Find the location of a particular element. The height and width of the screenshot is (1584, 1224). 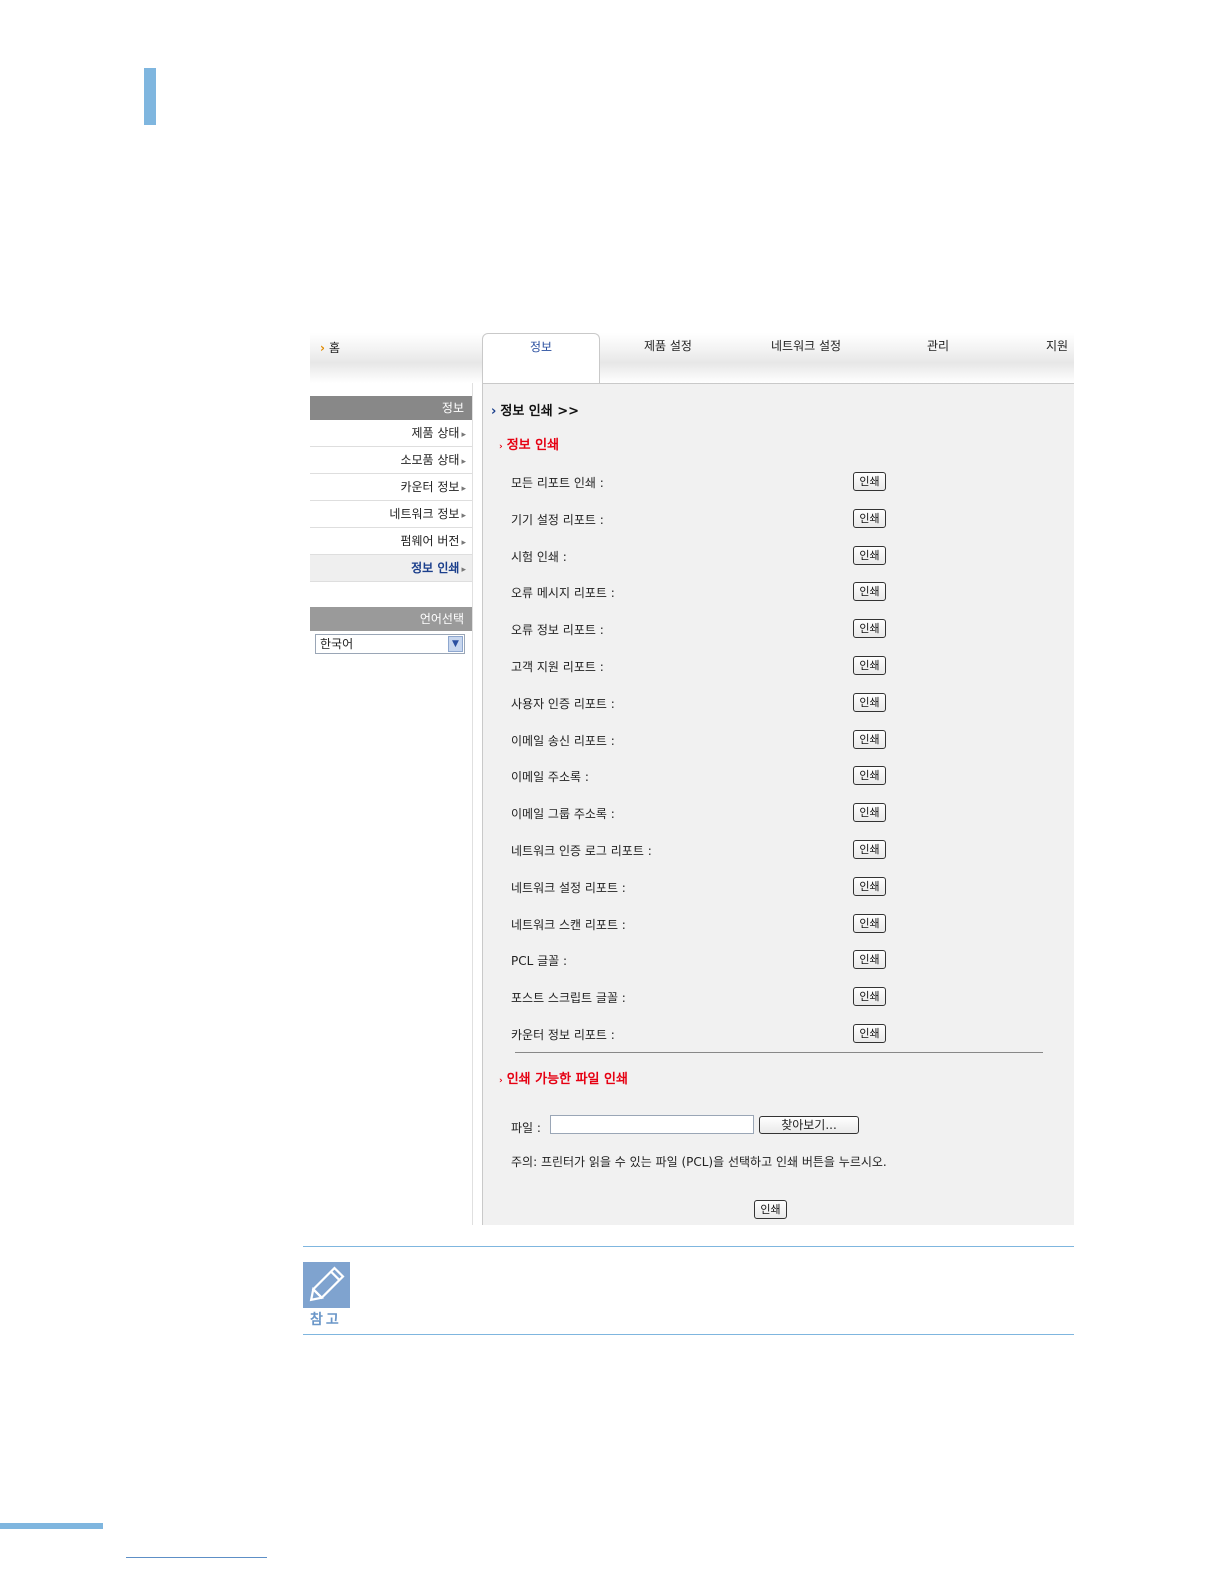

top-nav: › 홈 정보 제품 설정 네트워크 설정 관리 지원 is located at coordinates (692, 358).